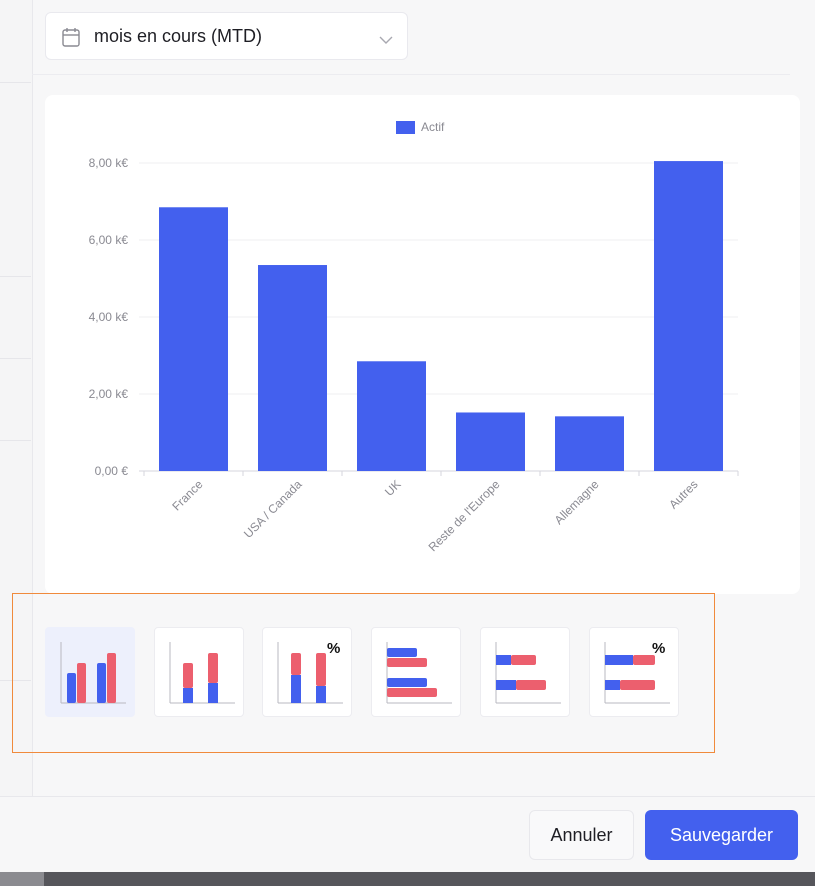  I want to click on x-tick-label: USA / Canada, so click(273, 509).